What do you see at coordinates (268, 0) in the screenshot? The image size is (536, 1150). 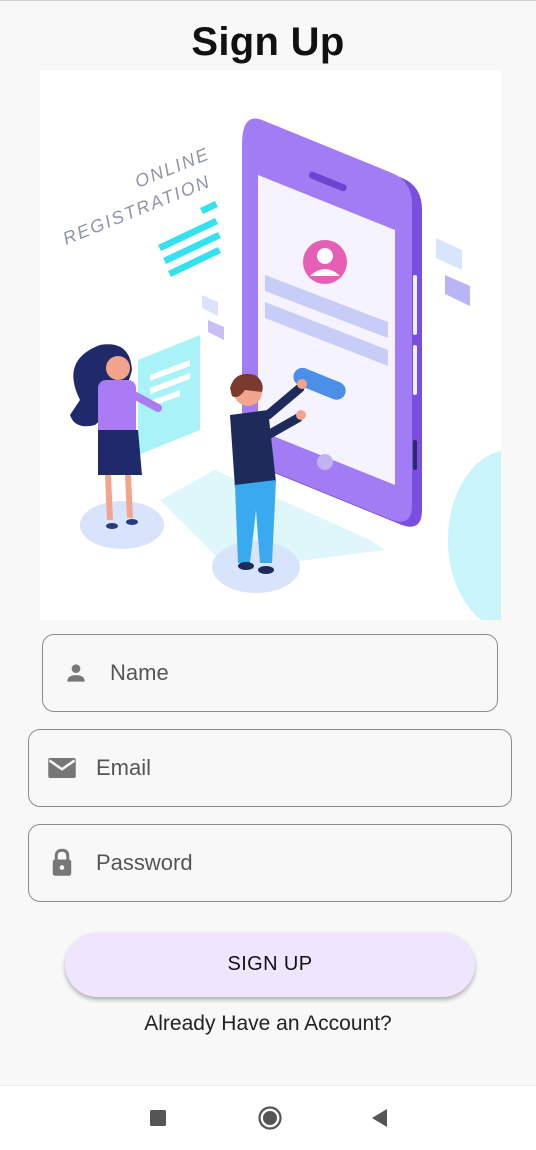 I see `top-divider` at bounding box center [268, 0].